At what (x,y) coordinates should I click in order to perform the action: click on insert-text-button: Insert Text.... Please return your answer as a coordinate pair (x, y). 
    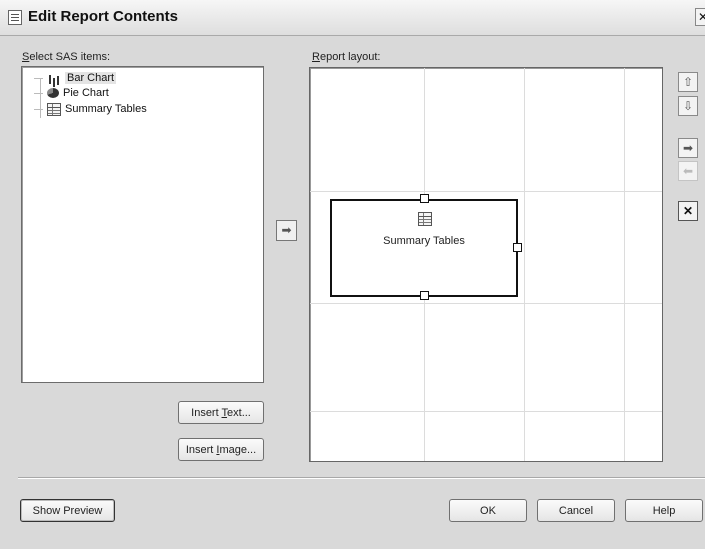
    Looking at the image, I should click on (221, 412).